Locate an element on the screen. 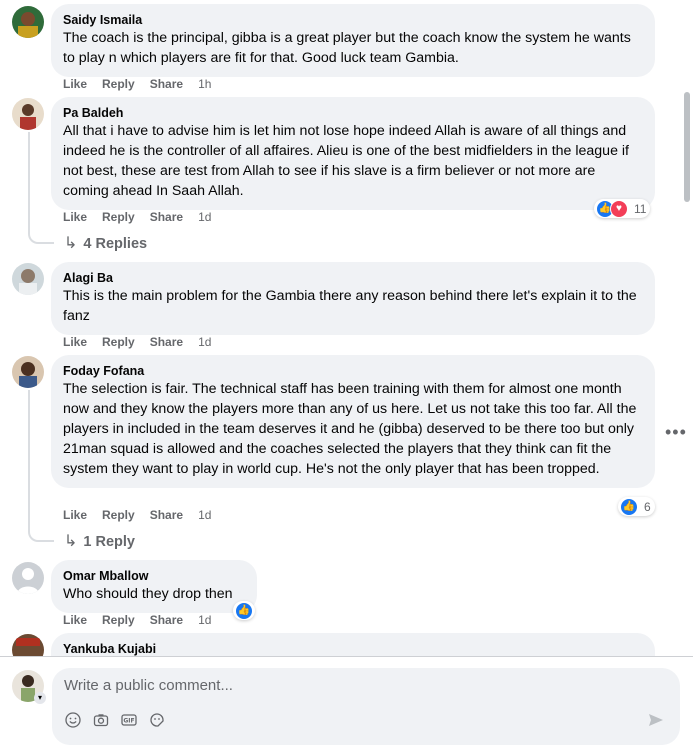  comment-author: Pa Baldeh is located at coordinates (353, 113).